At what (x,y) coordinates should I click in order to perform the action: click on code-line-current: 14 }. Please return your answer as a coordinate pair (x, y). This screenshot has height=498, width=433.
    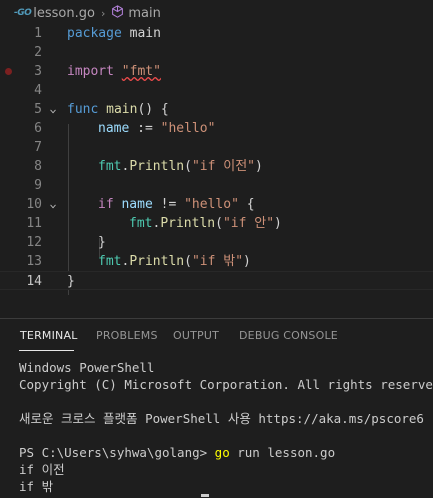
    Looking at the image, I should click on (216, 280).